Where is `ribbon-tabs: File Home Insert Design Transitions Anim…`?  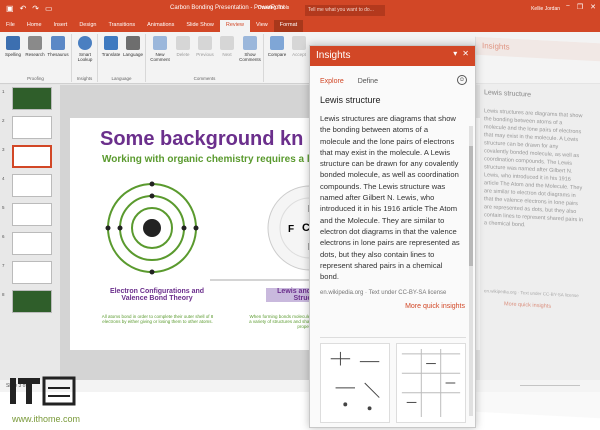
ribbon-tabs: File Home Insert Design Transitions Anim… is located at coordinates (300, 26).